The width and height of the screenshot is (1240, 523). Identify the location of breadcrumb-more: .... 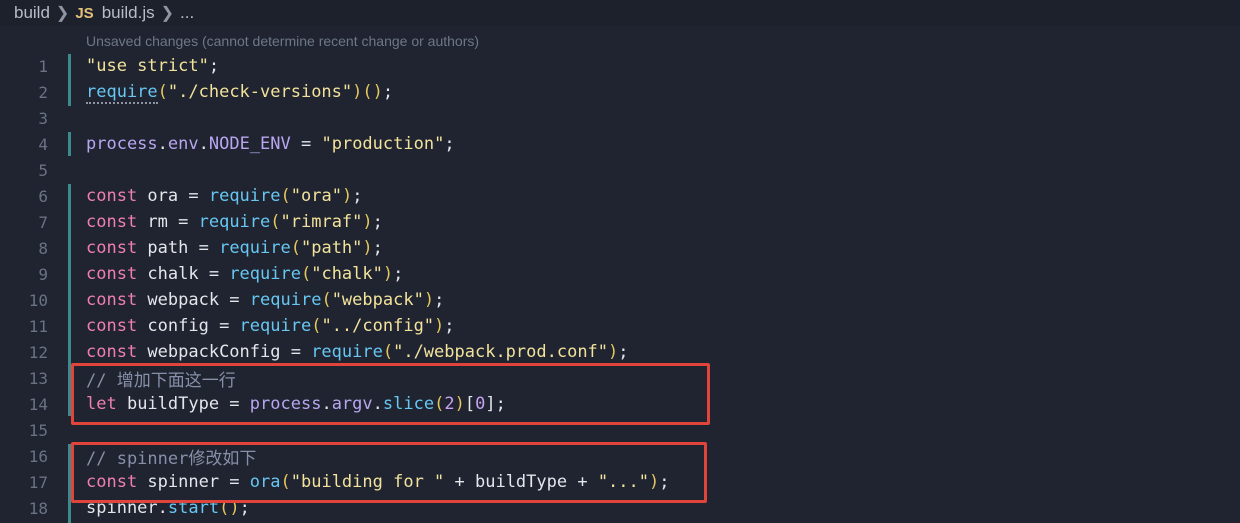
(187, 13).